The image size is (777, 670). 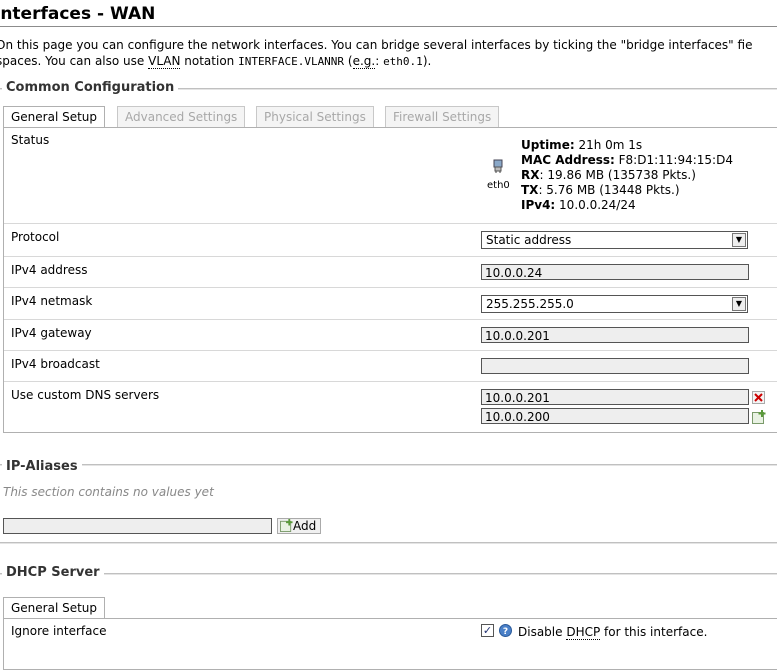 What do you see at coordinates (608, 145) in the screenshot?
I see `status-value: 21h 0m 1s` at bounding box center [608, 145].